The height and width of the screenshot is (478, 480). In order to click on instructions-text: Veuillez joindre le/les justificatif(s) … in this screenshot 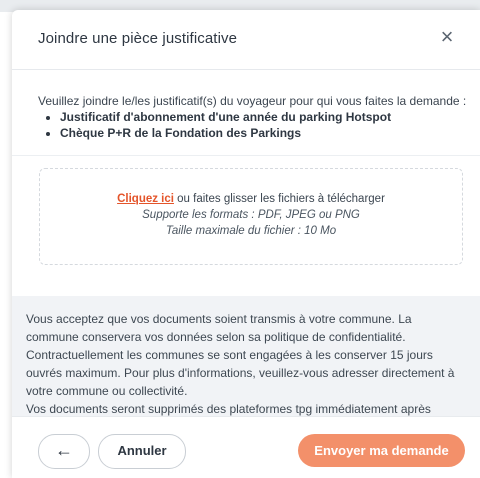, I will do `click(252, 101)`.